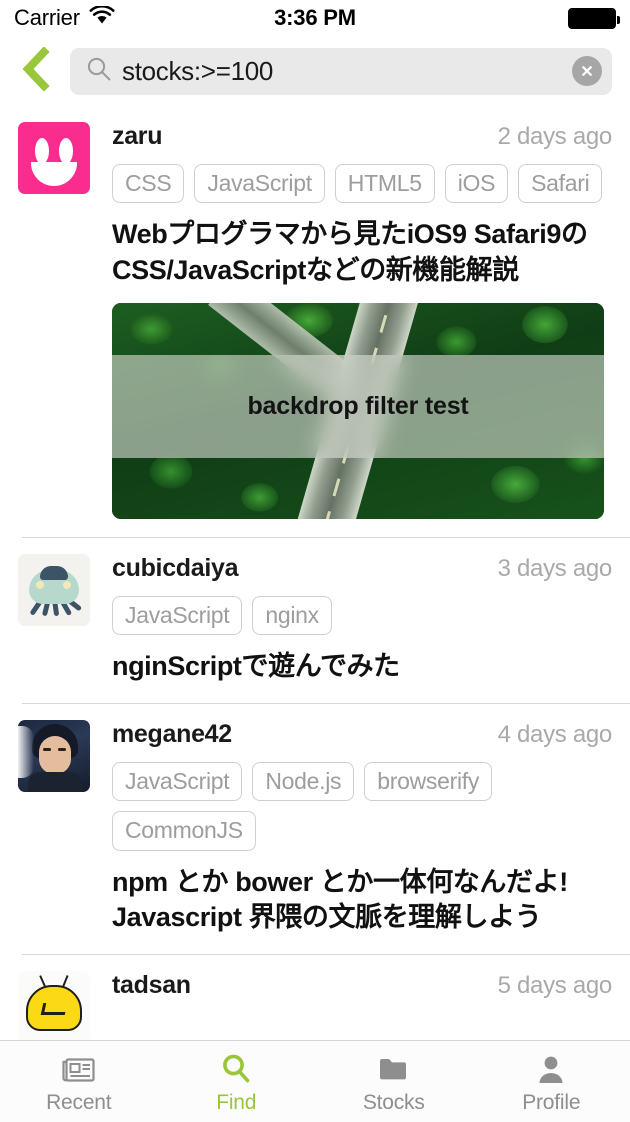 This screenshot has height=1122, width=630. I want to click on tag-chip: Safari, so click(560, 184).